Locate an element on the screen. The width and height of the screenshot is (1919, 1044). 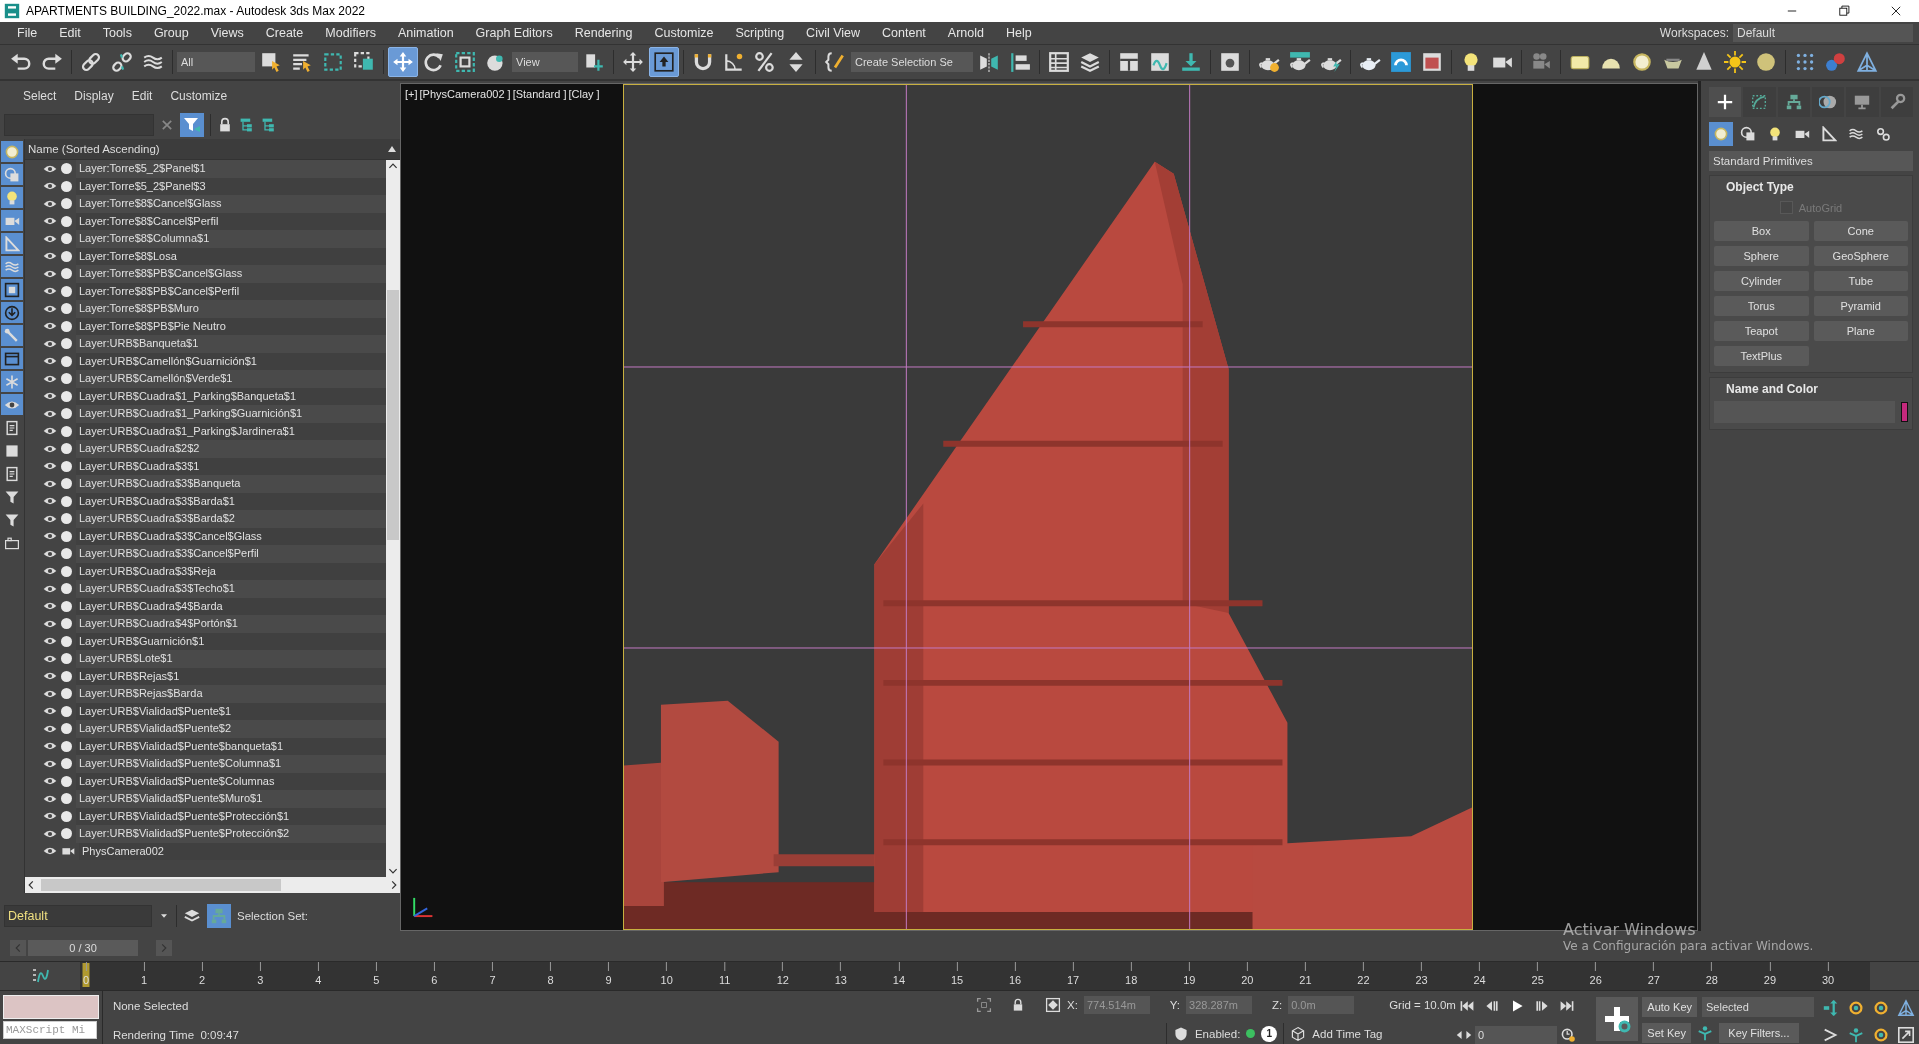
scene-item: Layer:Torre$8$PB$Cancel$Glass is located at coordinates (231, 274).